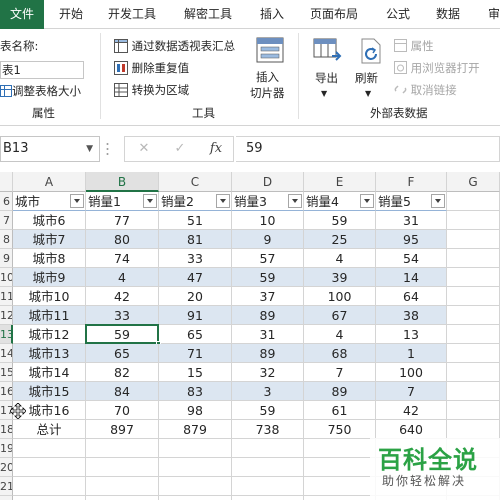 The height and width of the screenshot is (500, 500). Describe the element at coordinates (425, 90) in the screenshot. I see `unlink-button: 取消链接` at that location.